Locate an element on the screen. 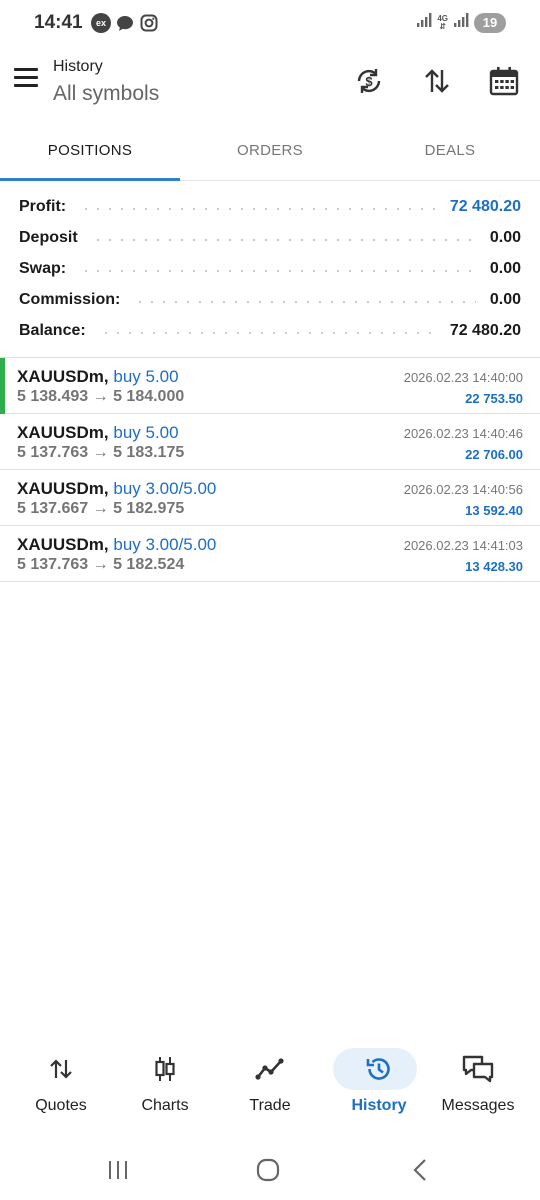 This screenshot has height=1200, width=540. nav-quotes: Quotes is located at coordinates (61, 1085).